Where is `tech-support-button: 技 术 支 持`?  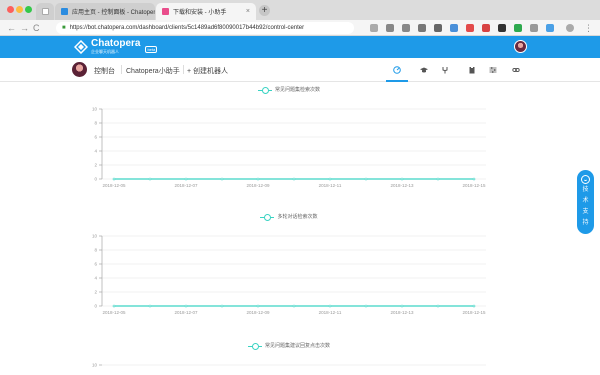
tech-support-button: 技 术 支 持 is located at coordinates (585, 202).